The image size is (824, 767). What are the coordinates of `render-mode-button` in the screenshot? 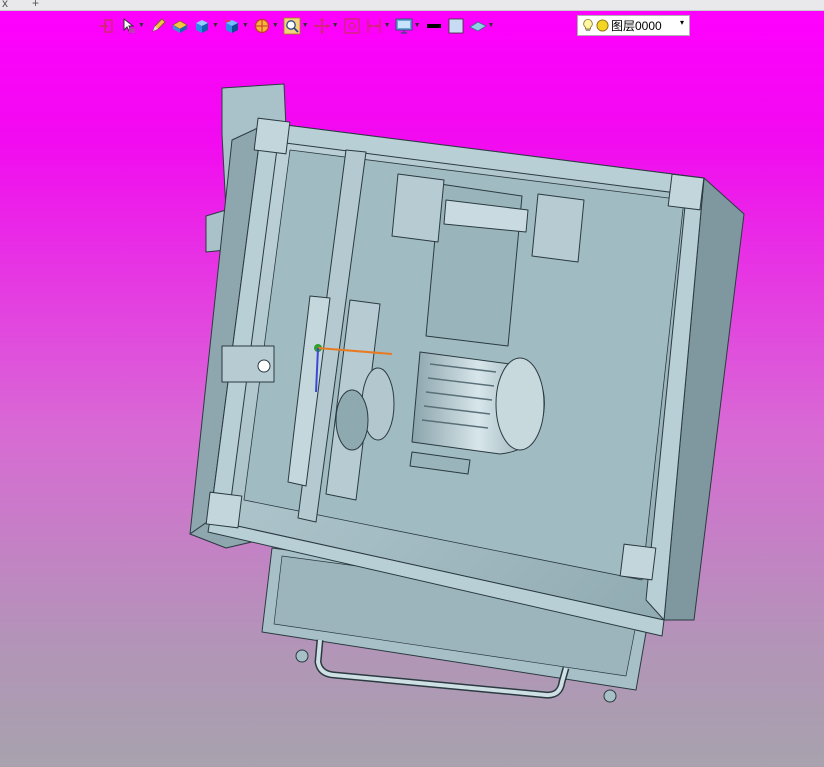 It's located at (180, 26).